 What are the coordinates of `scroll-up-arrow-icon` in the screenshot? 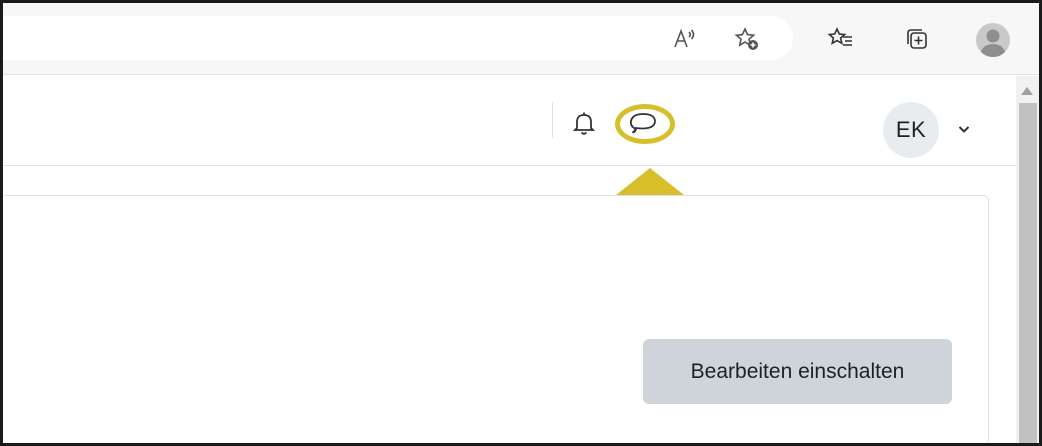 It's located at (1027, 91).